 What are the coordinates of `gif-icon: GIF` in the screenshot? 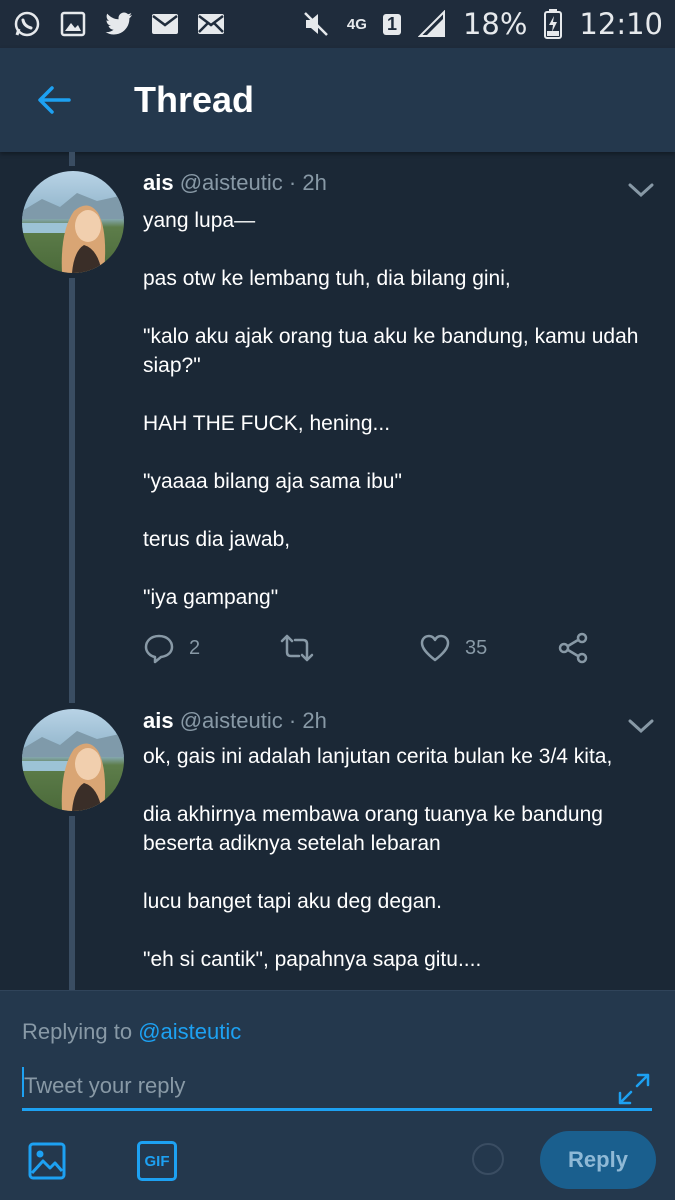 It's located at (157, 1161).